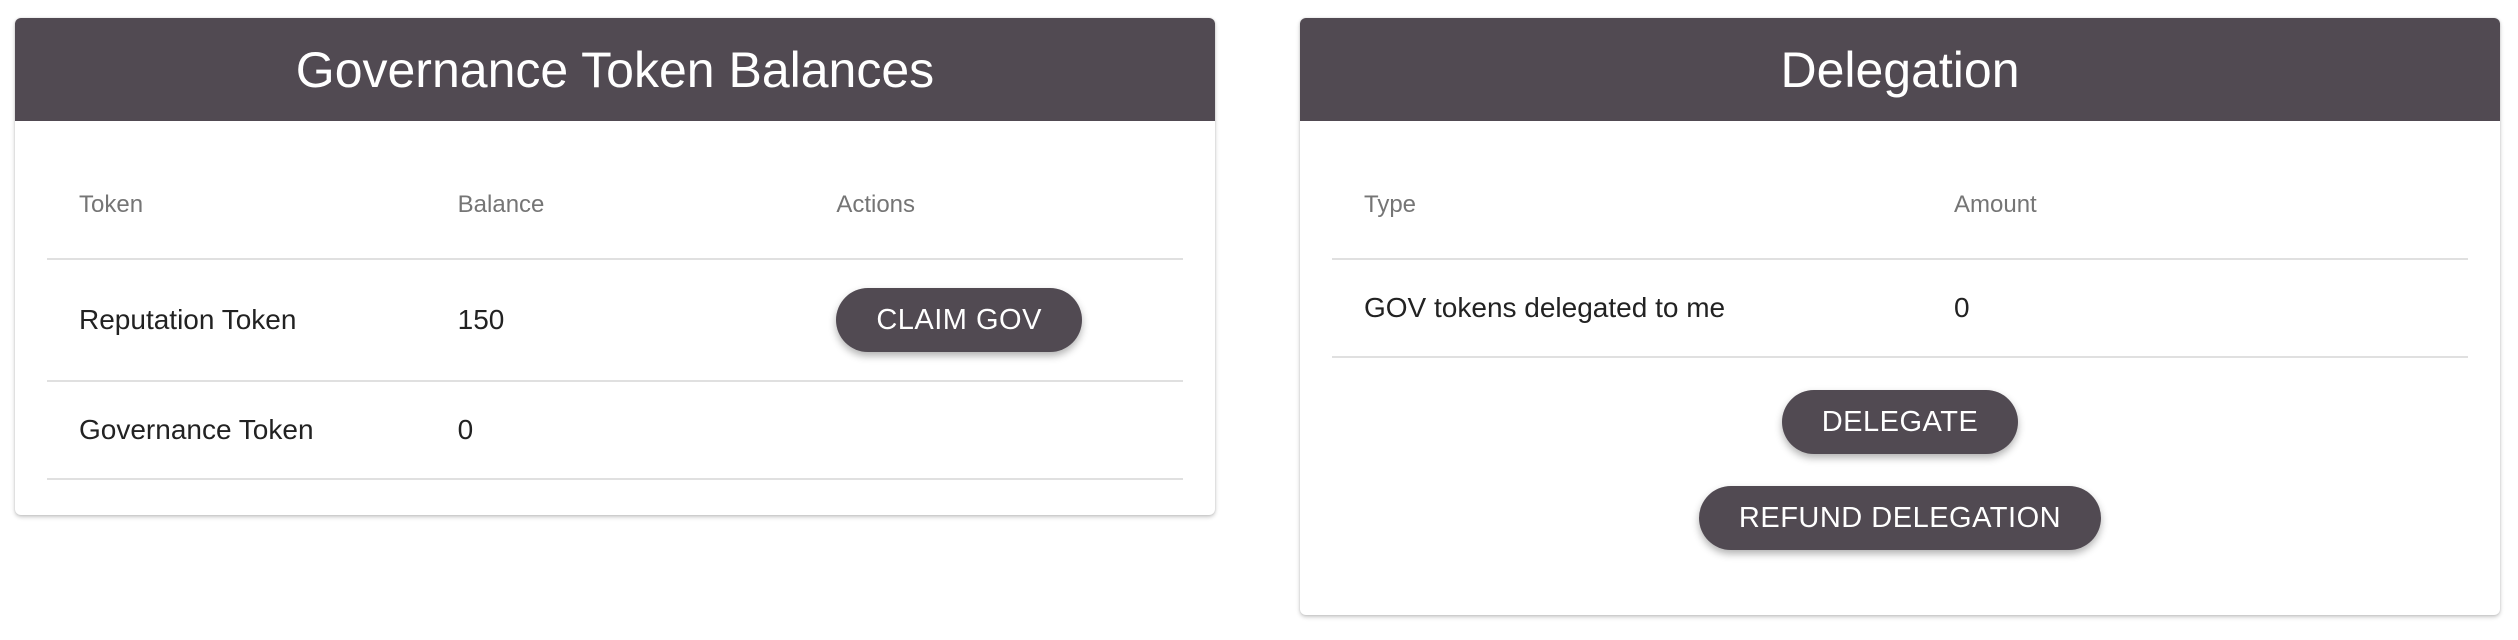 Image resolution: width=2518 pixels, height=640 pixels. I want to click on delegation-amount: 0, so click(2195, 308).